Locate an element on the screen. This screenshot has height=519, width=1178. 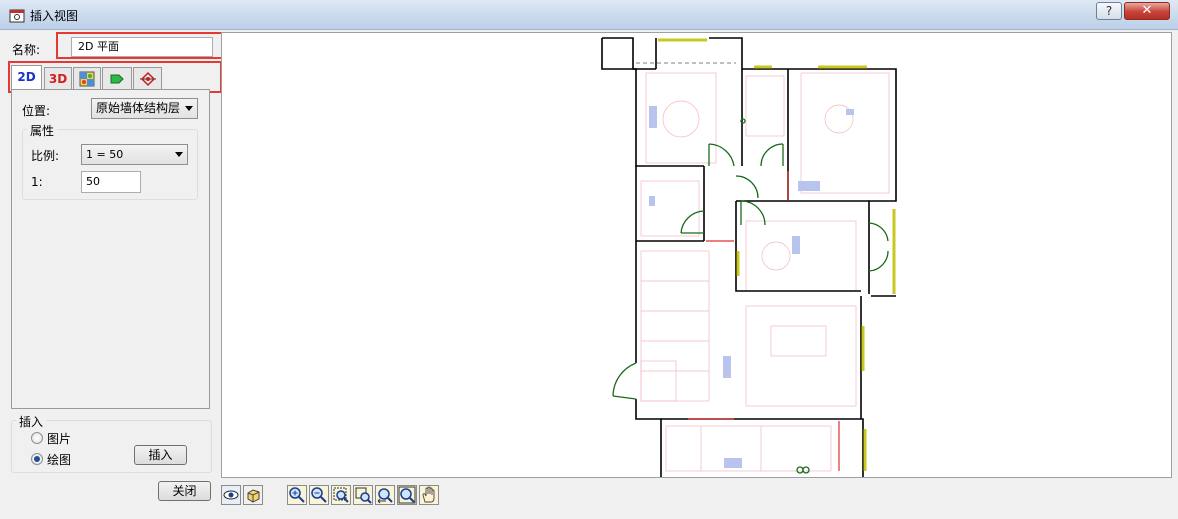
ratio-label: 1: is located at coordinates (37, 182).